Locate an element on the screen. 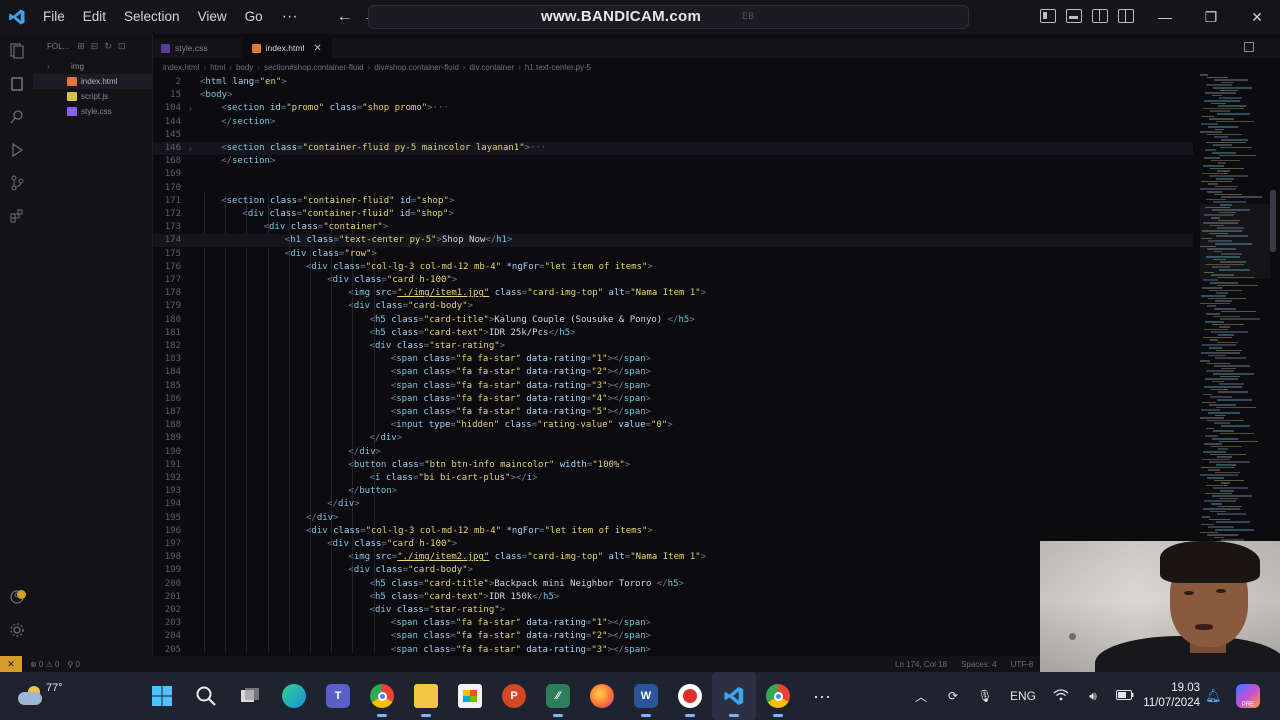 The height and width of the screenshot is (720, 1280). accounts-icon is located at coordinates (16, 596).